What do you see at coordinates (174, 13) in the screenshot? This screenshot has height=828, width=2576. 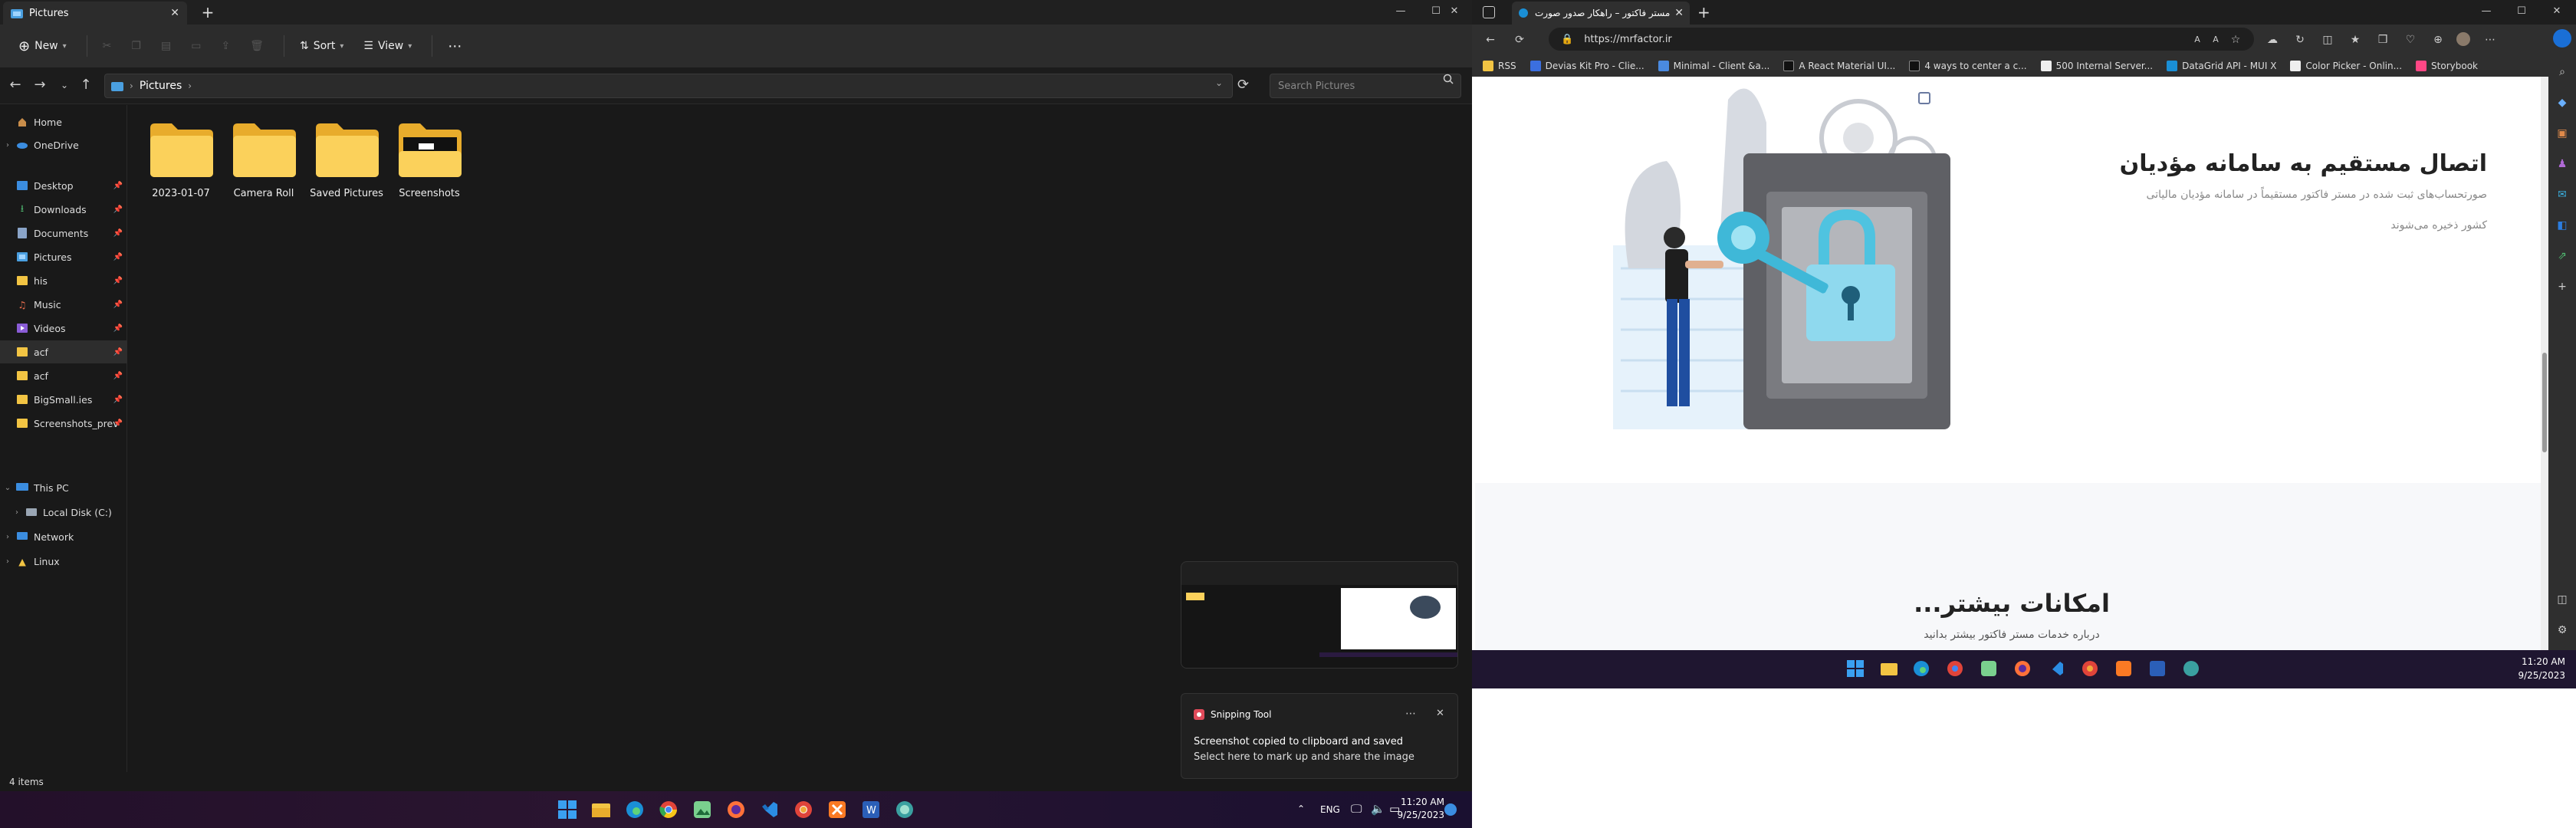 I see `close-tab-icon: ✕` at bounding box center [174, 13].